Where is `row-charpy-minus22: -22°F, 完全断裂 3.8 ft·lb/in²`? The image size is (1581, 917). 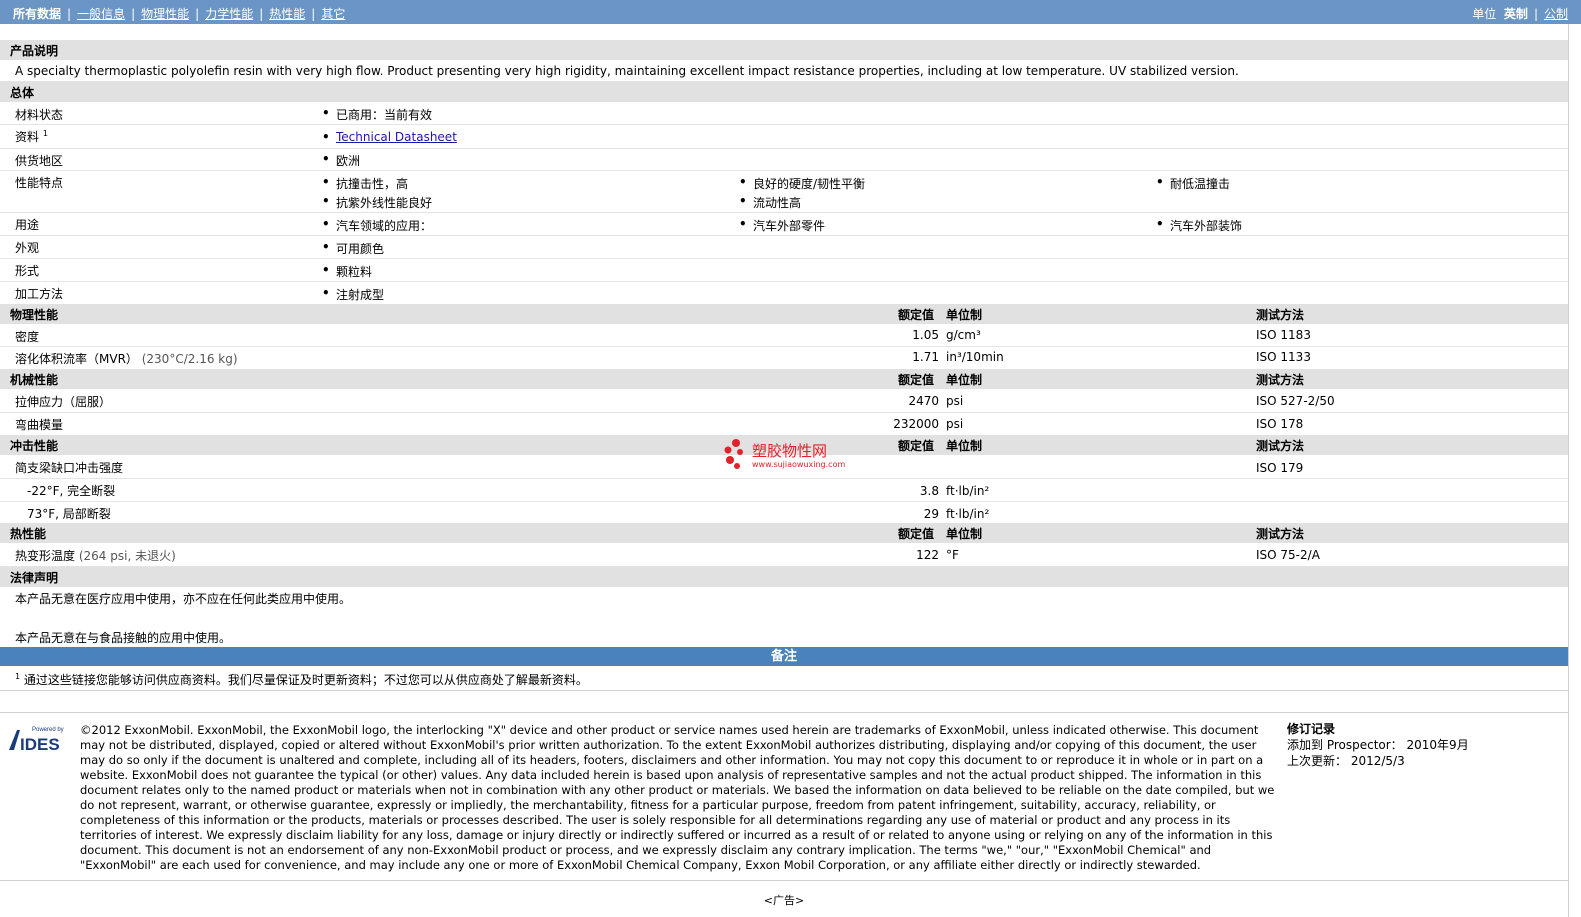
row-charpy-minus22: -22°F, 完全断裂 3.8 ft·lb/in² is located at coordinates (784, 490).